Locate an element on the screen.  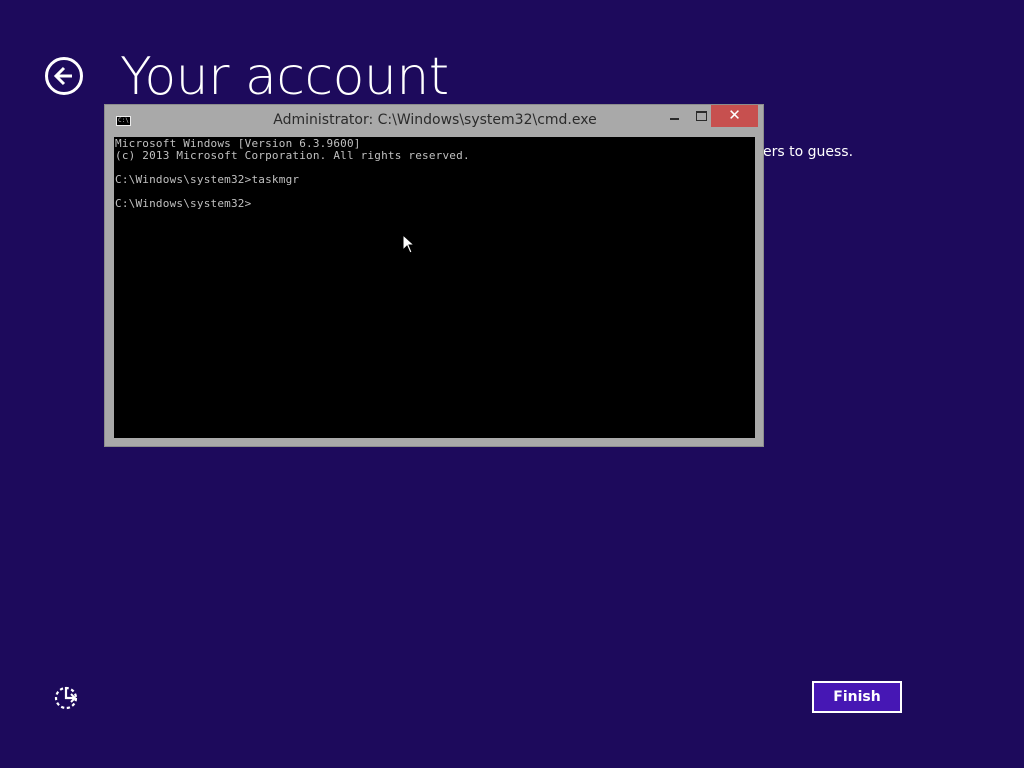
console-prompt: C:\Windows\system32> is located at coordinates (183, 203).